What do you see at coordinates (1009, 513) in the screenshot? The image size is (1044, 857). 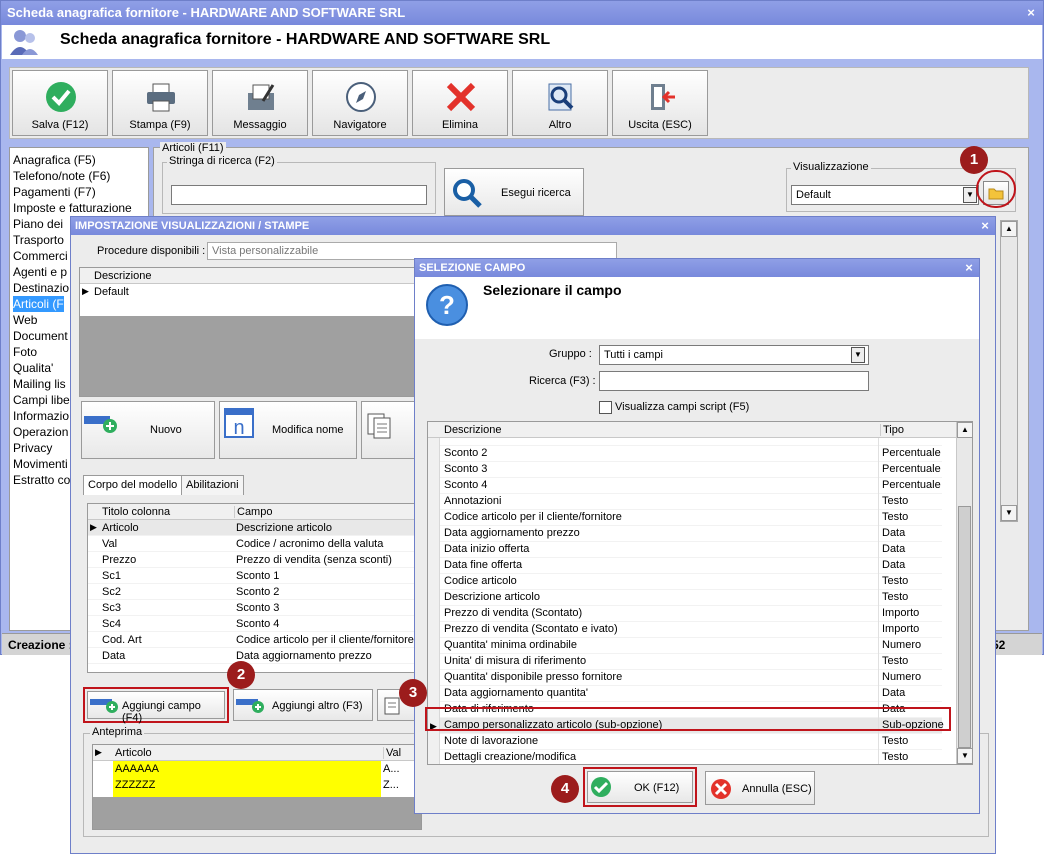 I see `articoli-scroll-down-icon: ▼` at bounding box center [1009, 513].